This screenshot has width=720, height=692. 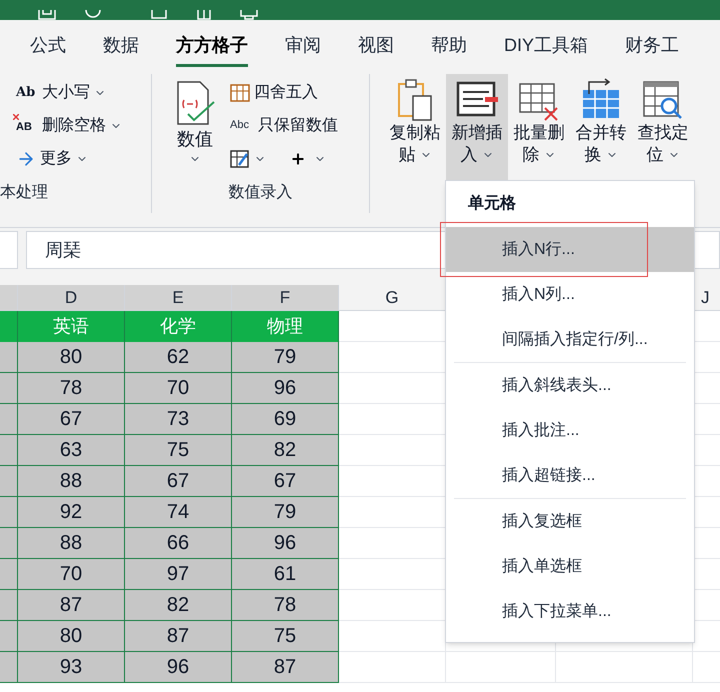 What do you see at coordinates (570, 521) in the screenshot?
I see `menu-item: 插入复选框` at bounding box center [570, 521].